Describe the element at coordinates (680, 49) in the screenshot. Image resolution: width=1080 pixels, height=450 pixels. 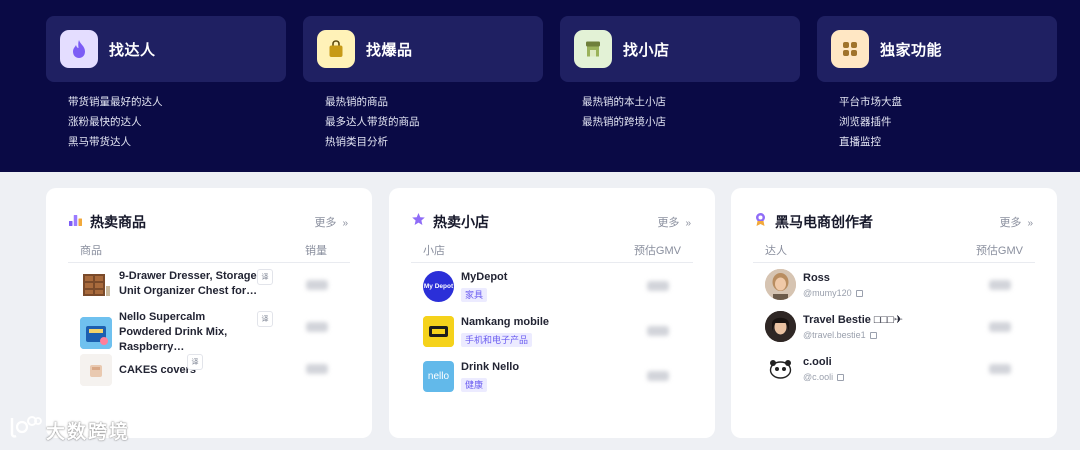
I see `nav-card-find-shops: 找小店` at that location.